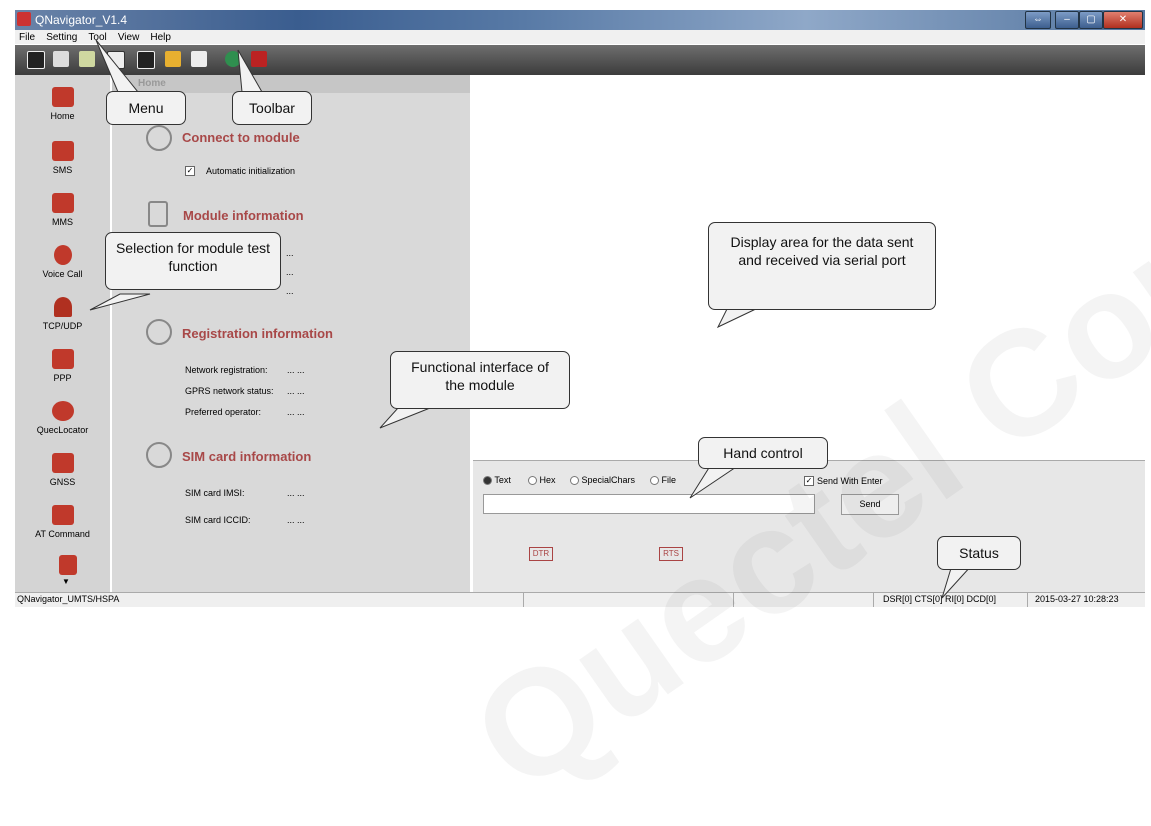  Describe the element at coordinates (979, 553) in the screenshot. I see `callout-status: Status` at that location.